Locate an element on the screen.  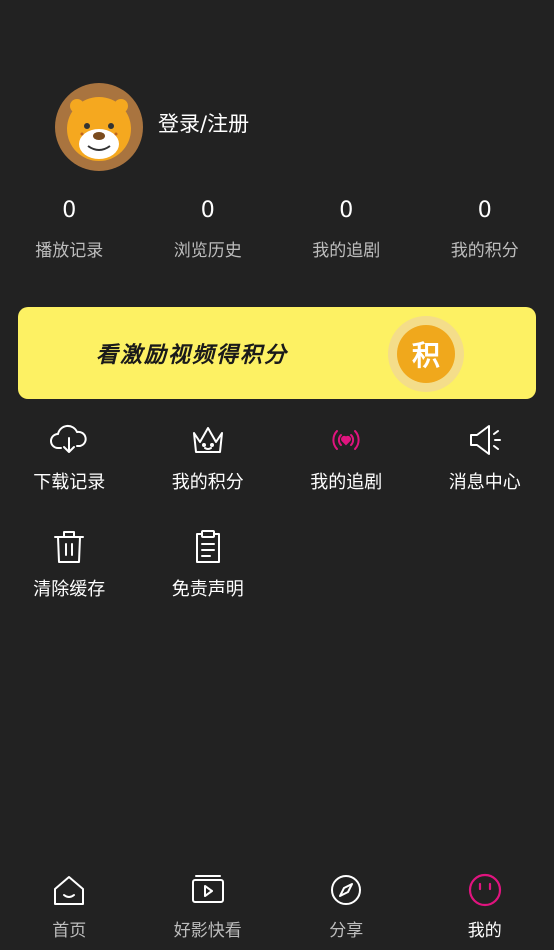
stat-browse-history: 0 浏览历史 is located at coordinates (208, 229).